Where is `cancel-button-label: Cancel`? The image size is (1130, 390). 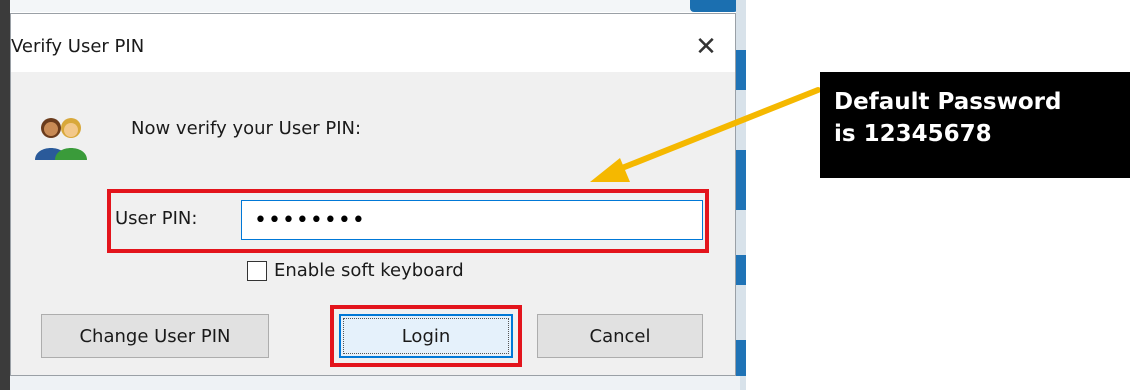 cancel-button-label: Cancel is located at coordinates (620, 336).